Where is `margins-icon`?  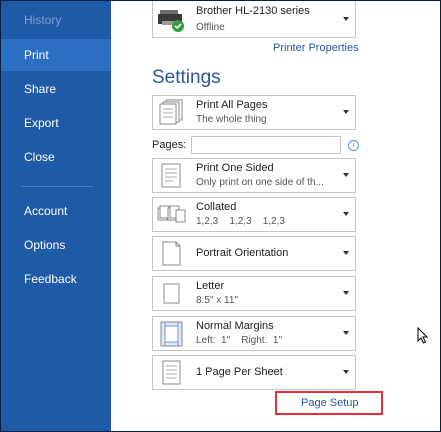 margins-icon is located at coordinates (171, 333).